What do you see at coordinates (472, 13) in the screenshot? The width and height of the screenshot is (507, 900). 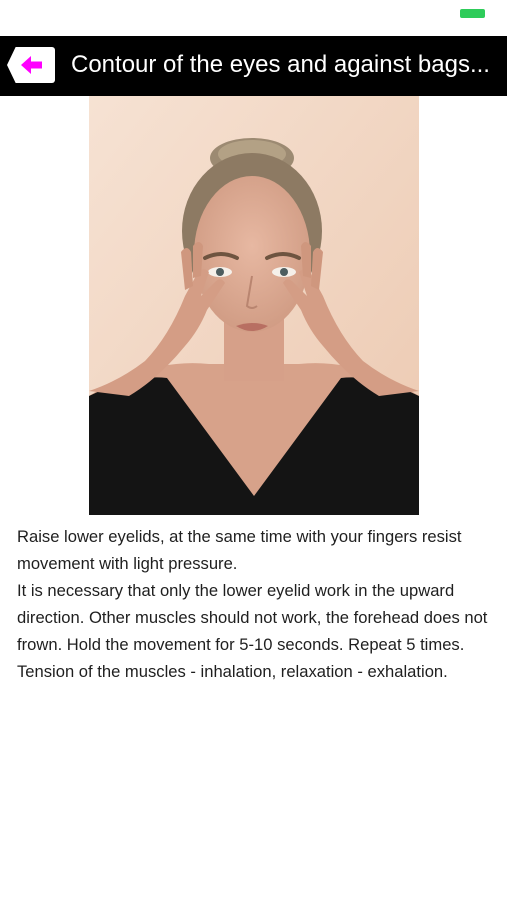 I see `battery-icon` at bounding box center [472, 13].